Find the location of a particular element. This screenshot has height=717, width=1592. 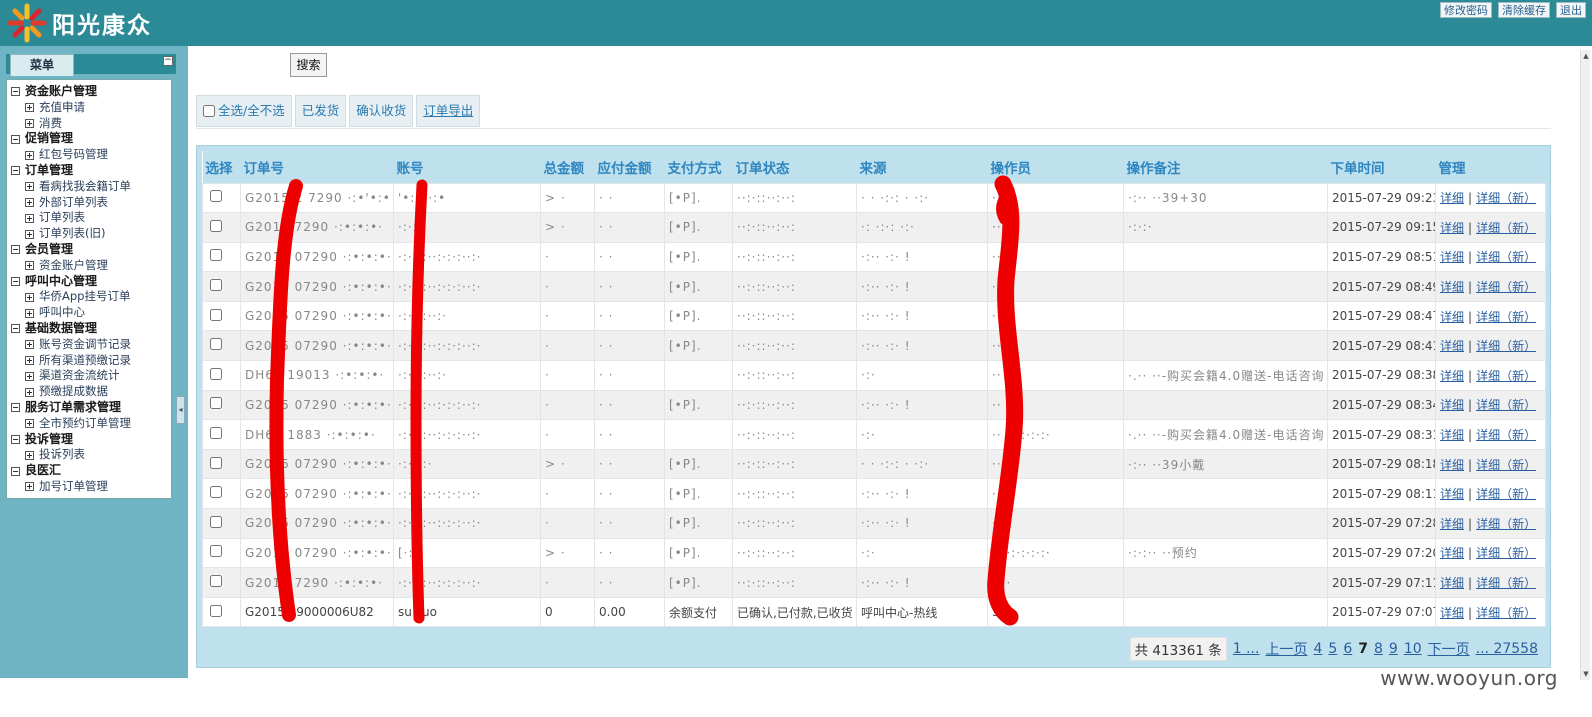

change-password-button: 修改密码 is located at coordinates (1466, 10).